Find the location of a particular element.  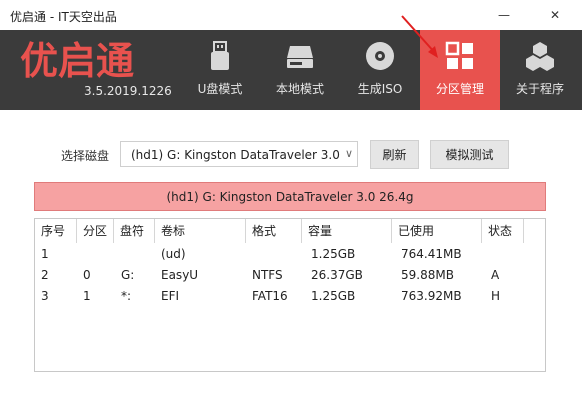

logo-graphic: 优启通 is located at coordinates (77, 61).